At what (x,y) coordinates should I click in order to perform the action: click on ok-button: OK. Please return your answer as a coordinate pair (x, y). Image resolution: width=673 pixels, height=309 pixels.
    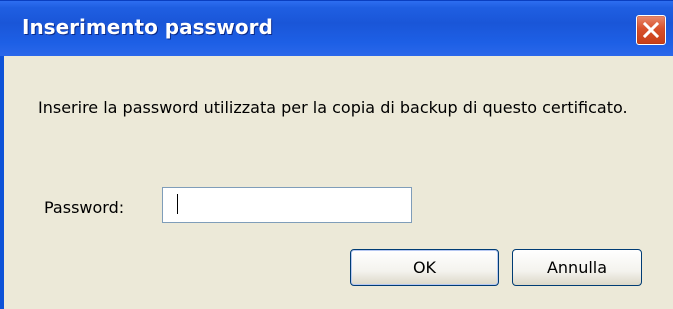
    Looking at the image, I should click on (424, 267).